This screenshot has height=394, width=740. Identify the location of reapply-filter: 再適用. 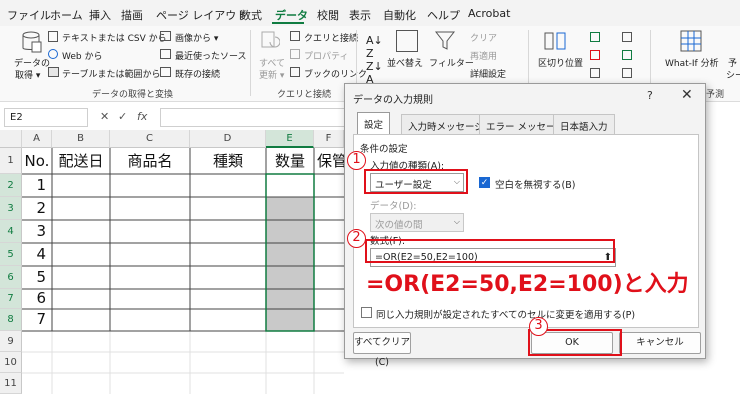
(483, 55).